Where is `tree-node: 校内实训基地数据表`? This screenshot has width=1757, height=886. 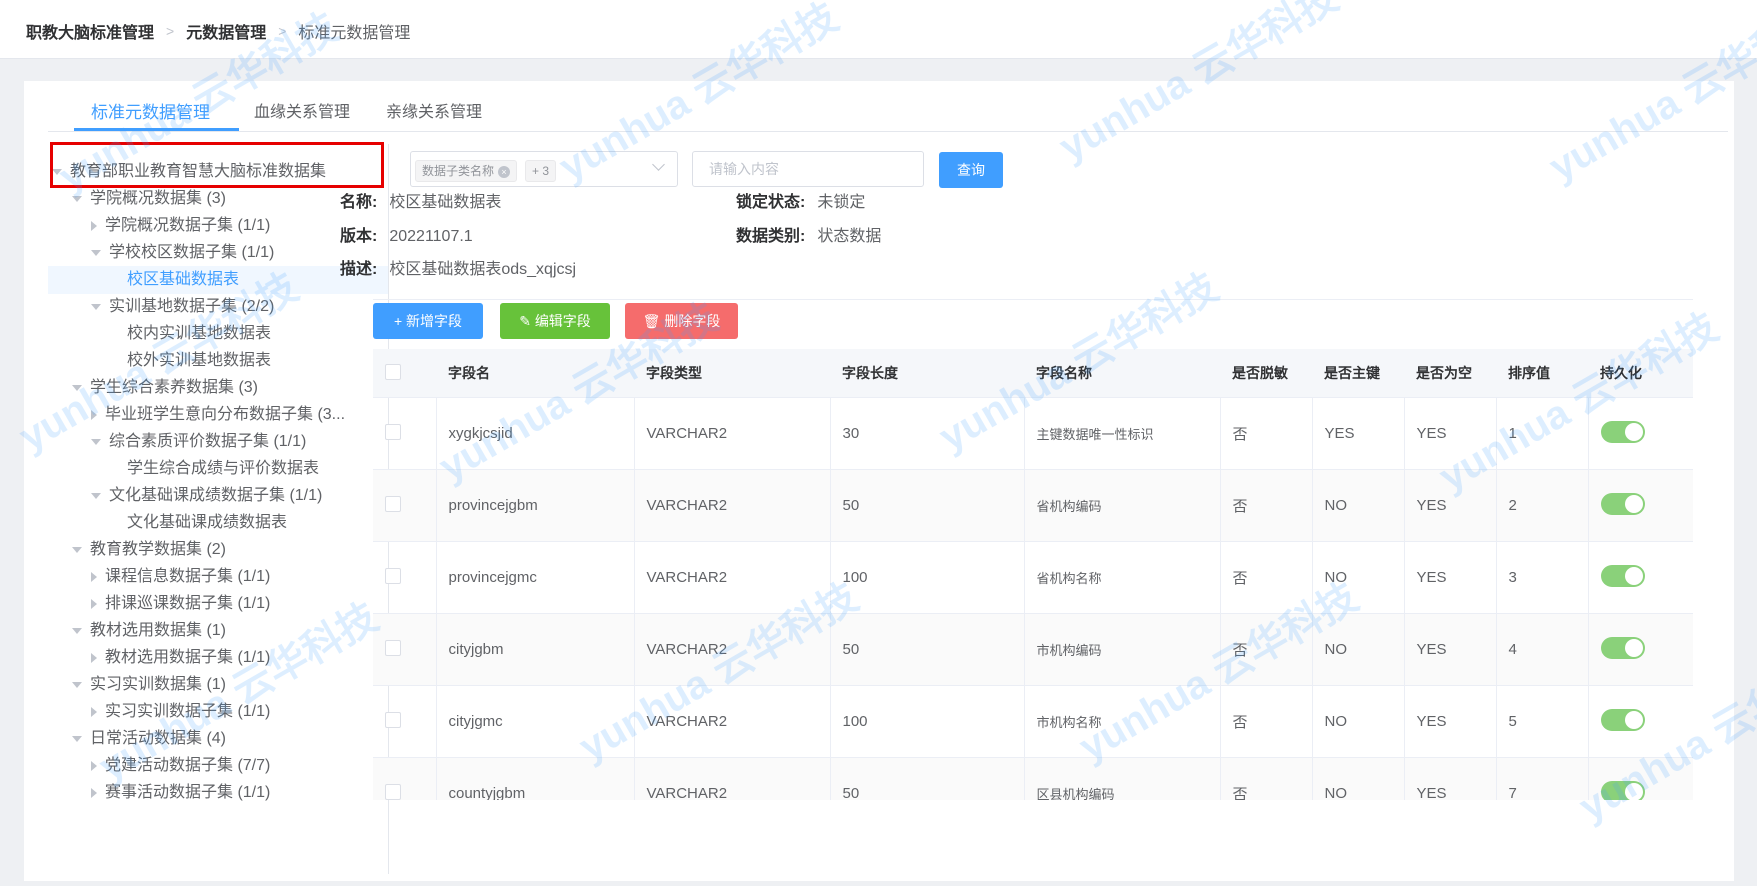 tree-node: 校内实训基地数据表 is located at coordinates (190, 334).